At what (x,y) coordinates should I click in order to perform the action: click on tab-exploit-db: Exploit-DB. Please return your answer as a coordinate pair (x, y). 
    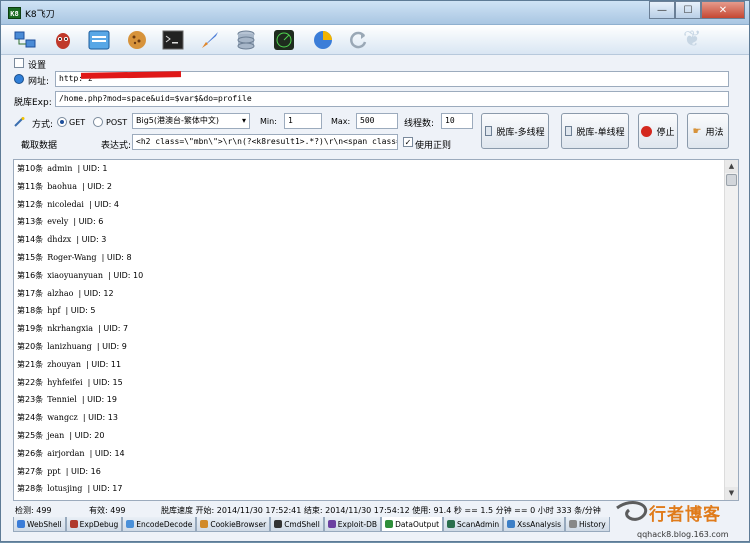
    Looking at the image, I should click on (352, 524).